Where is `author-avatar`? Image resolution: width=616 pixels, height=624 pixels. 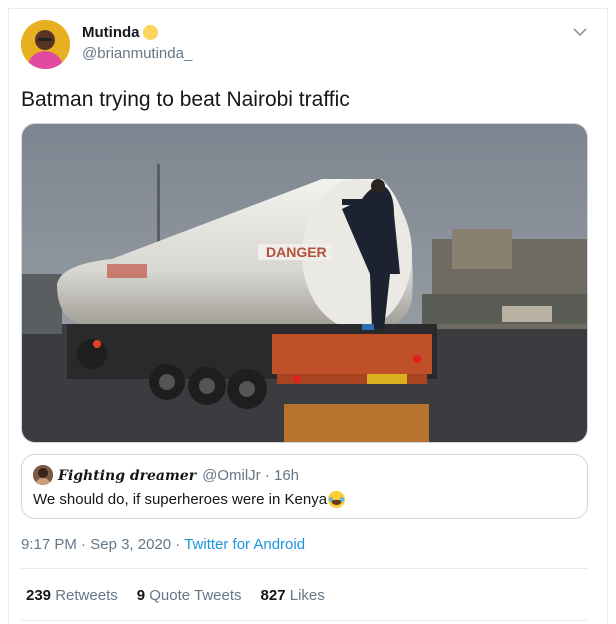
author-avatar is located at coordinates (45, 44).